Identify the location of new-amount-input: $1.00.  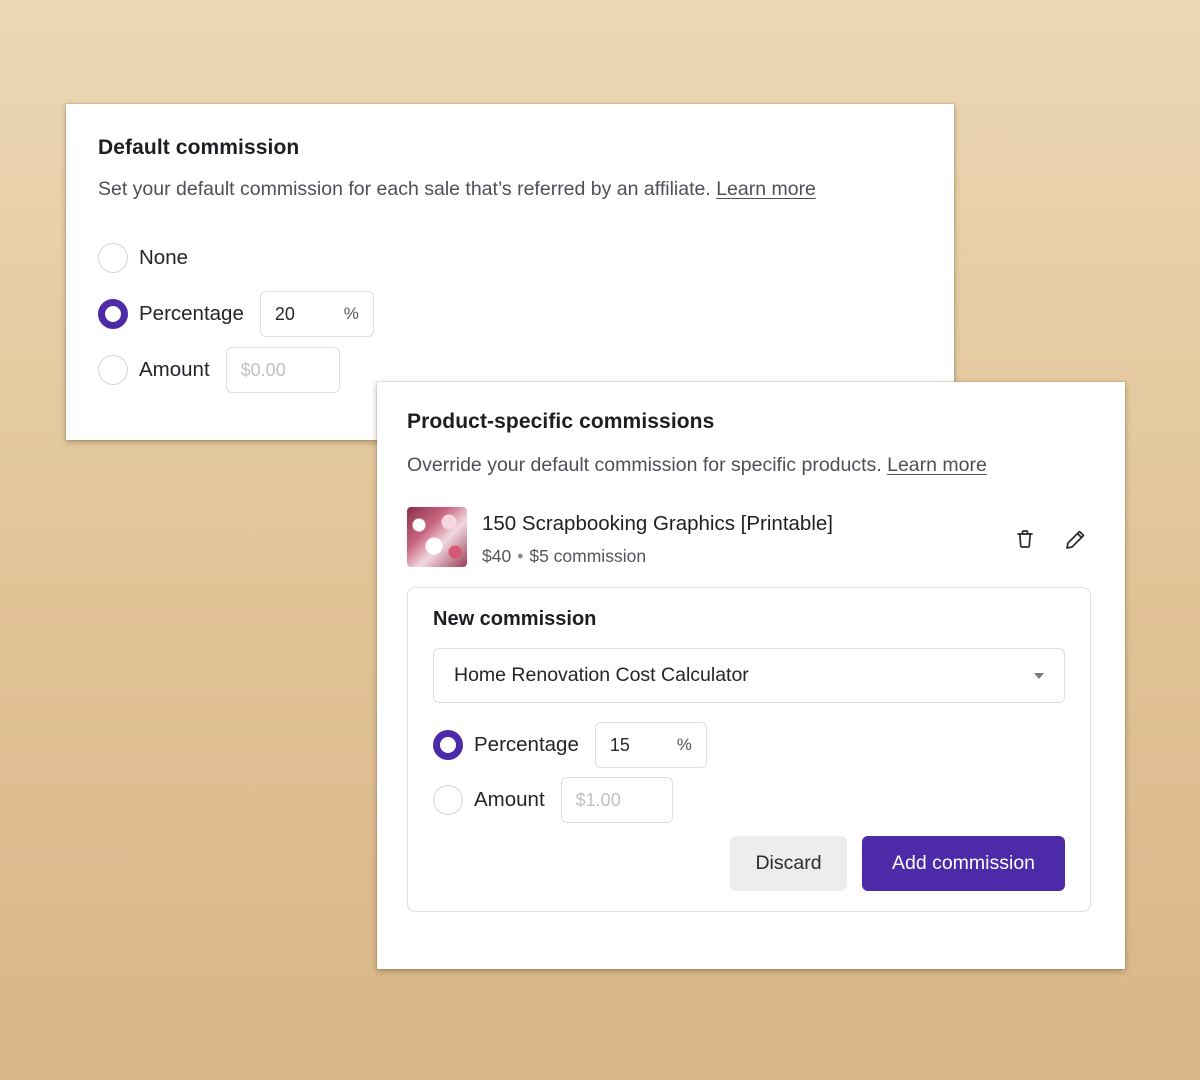
(616, 800).